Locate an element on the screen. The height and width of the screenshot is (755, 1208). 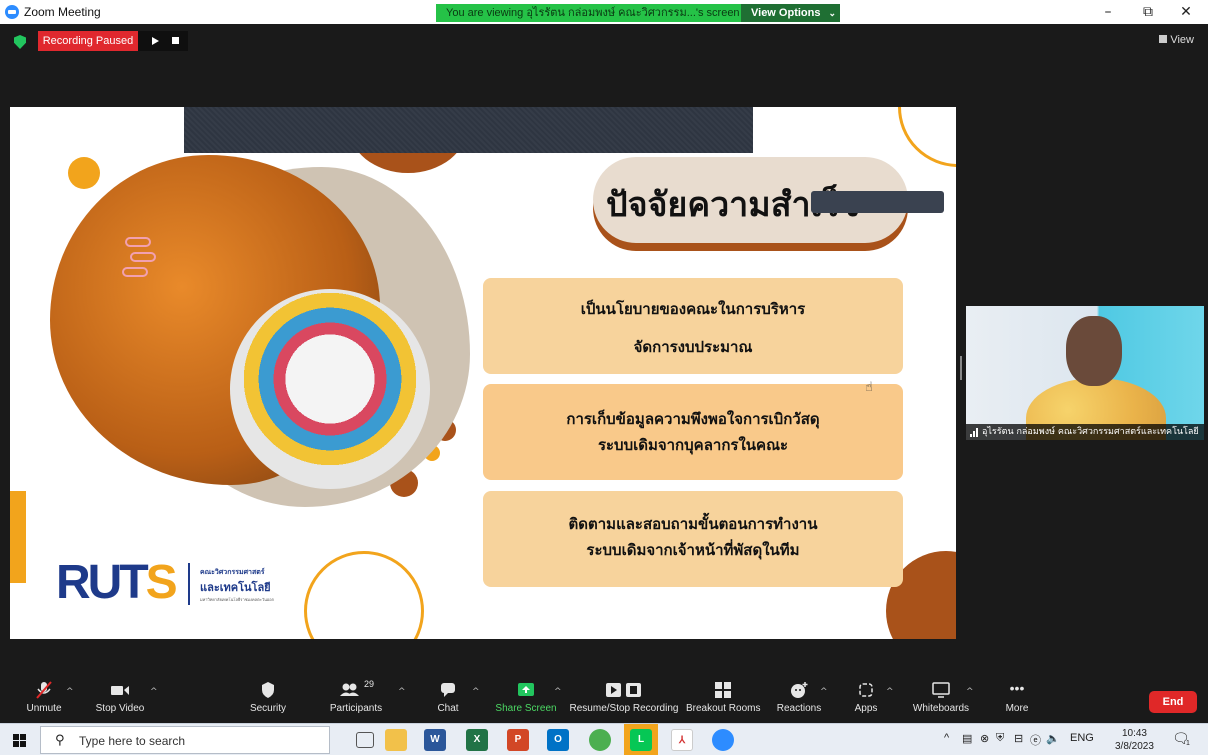
signal-strength-icon is located at coordinates (975, 432).